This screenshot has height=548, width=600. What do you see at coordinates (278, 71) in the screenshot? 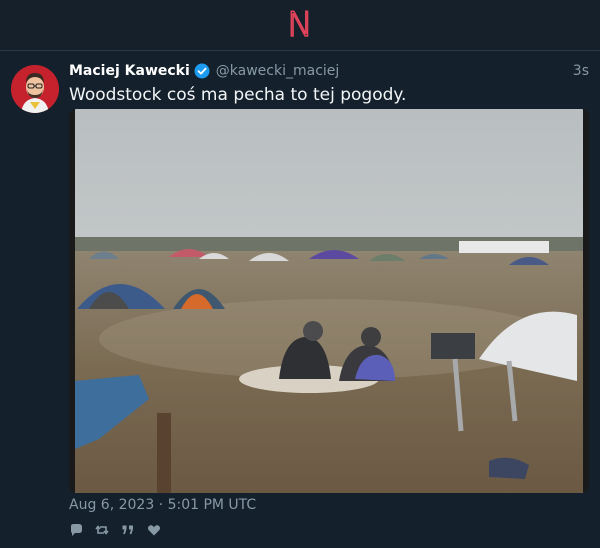
I see `author-handle: @kawecki_maciej` at bounding box center [278, 71].